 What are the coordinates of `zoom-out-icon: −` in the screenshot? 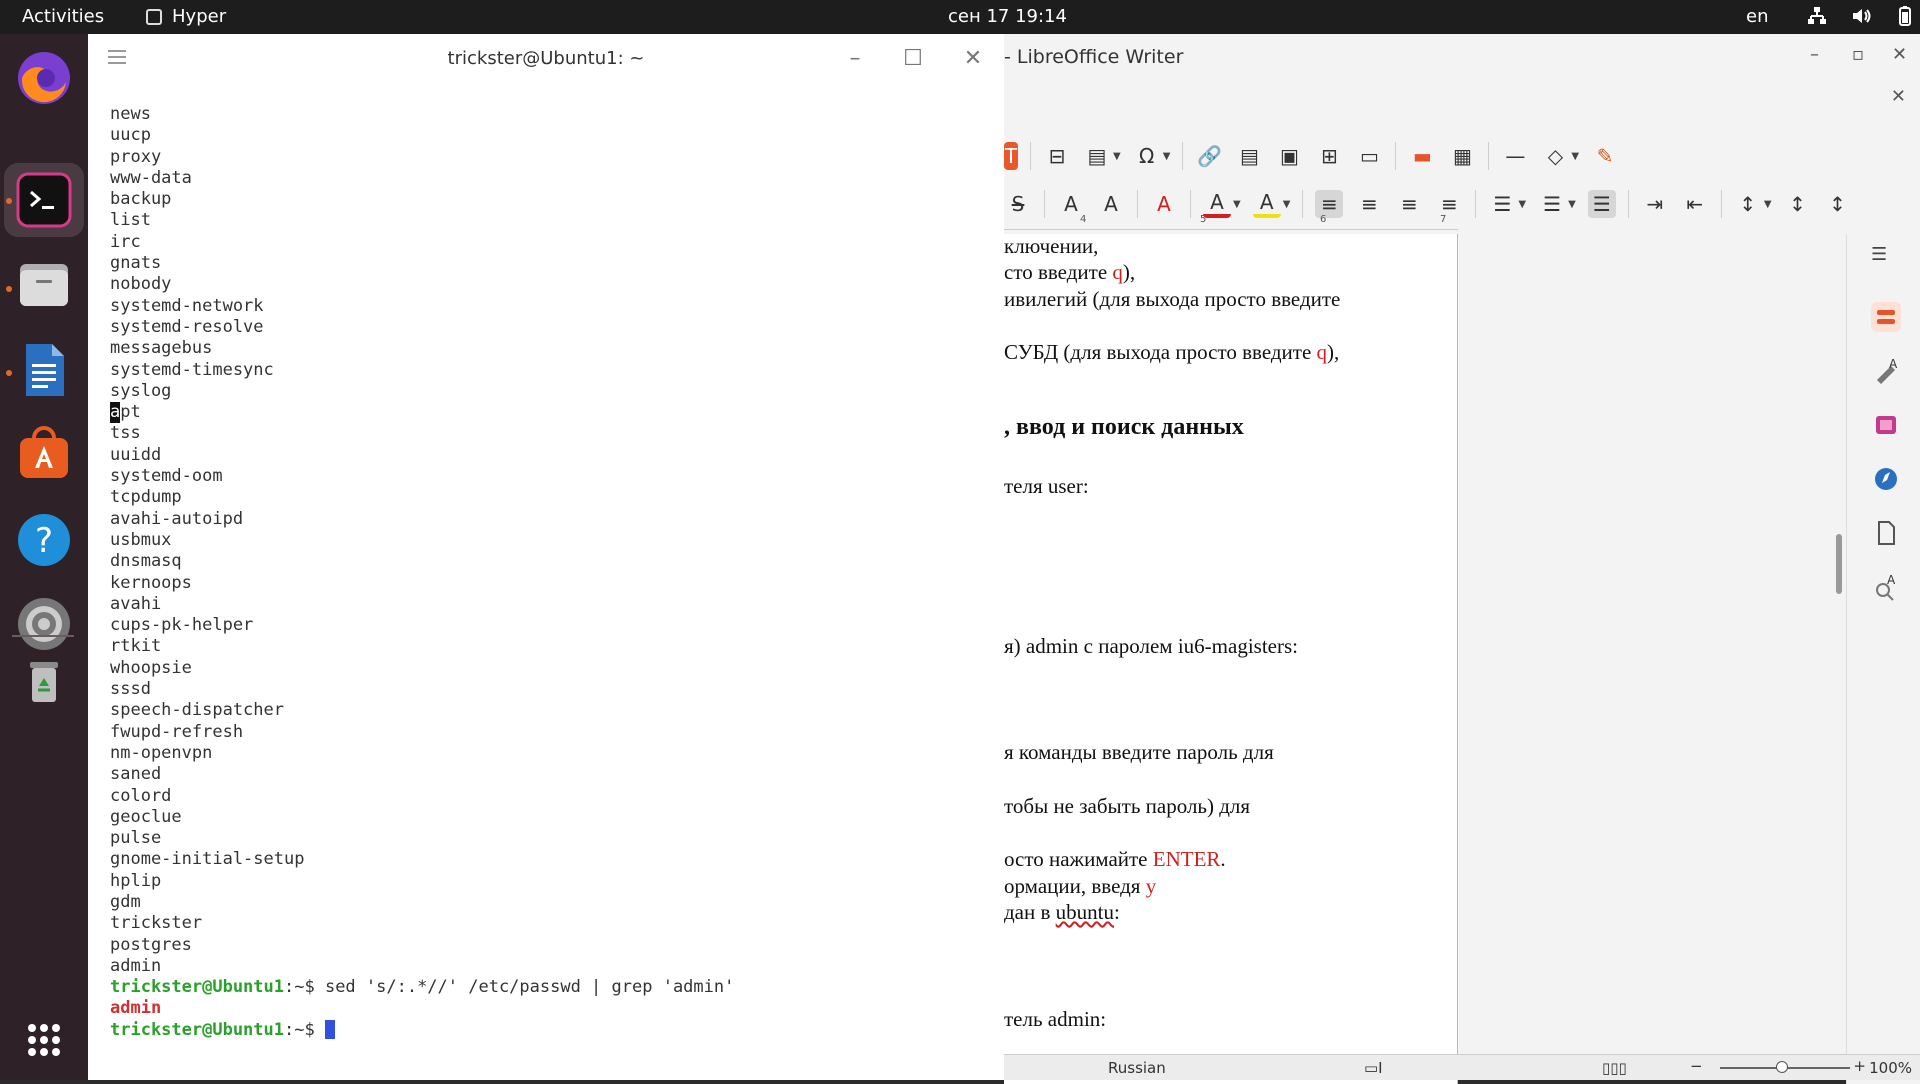 It's located at (1696, 1066).